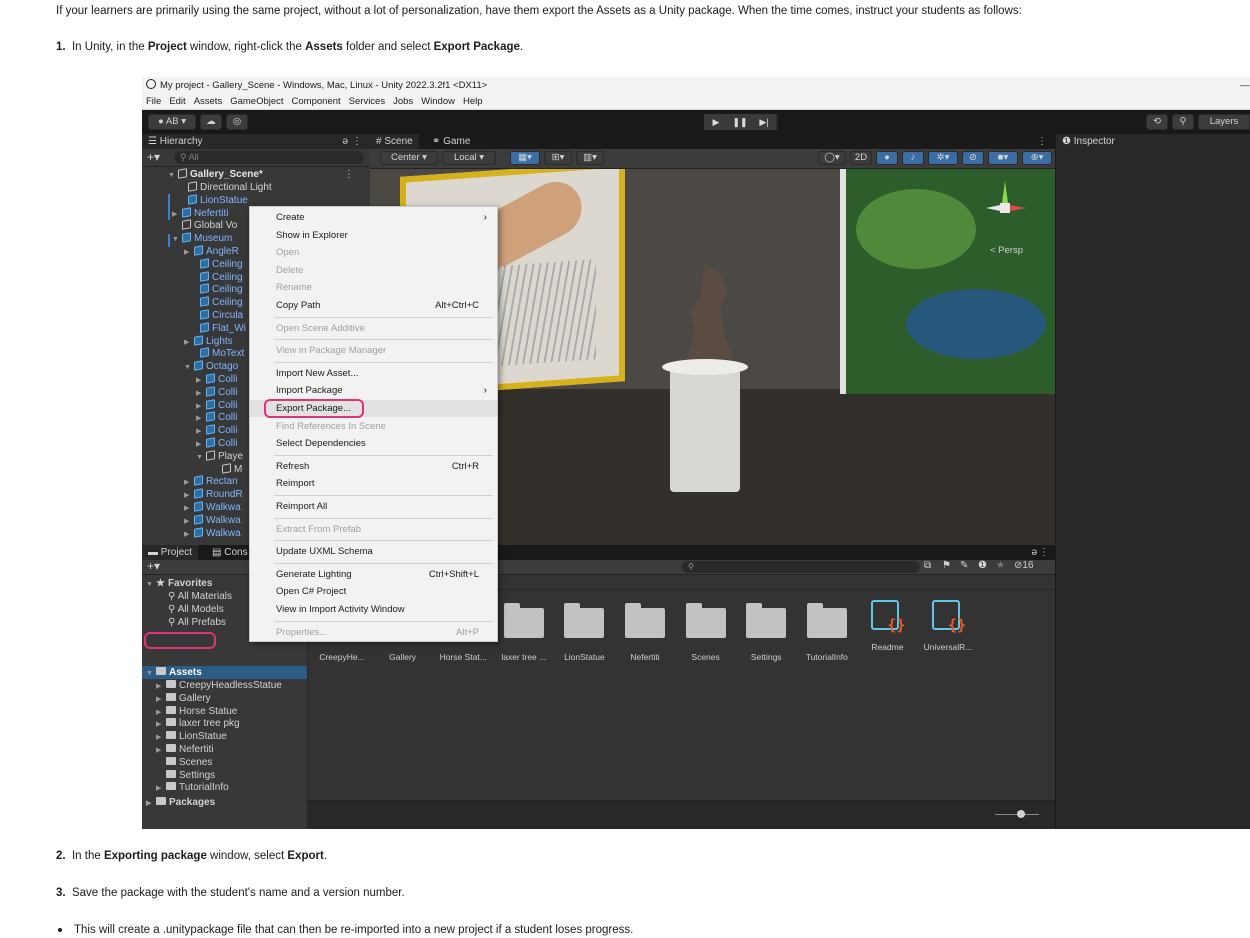 This screenshot has width=1250, height=938. What do you see at coordinates (316, 101) in the screenshot?
I see `menu-component: Component` at bounding box center [316, 101].